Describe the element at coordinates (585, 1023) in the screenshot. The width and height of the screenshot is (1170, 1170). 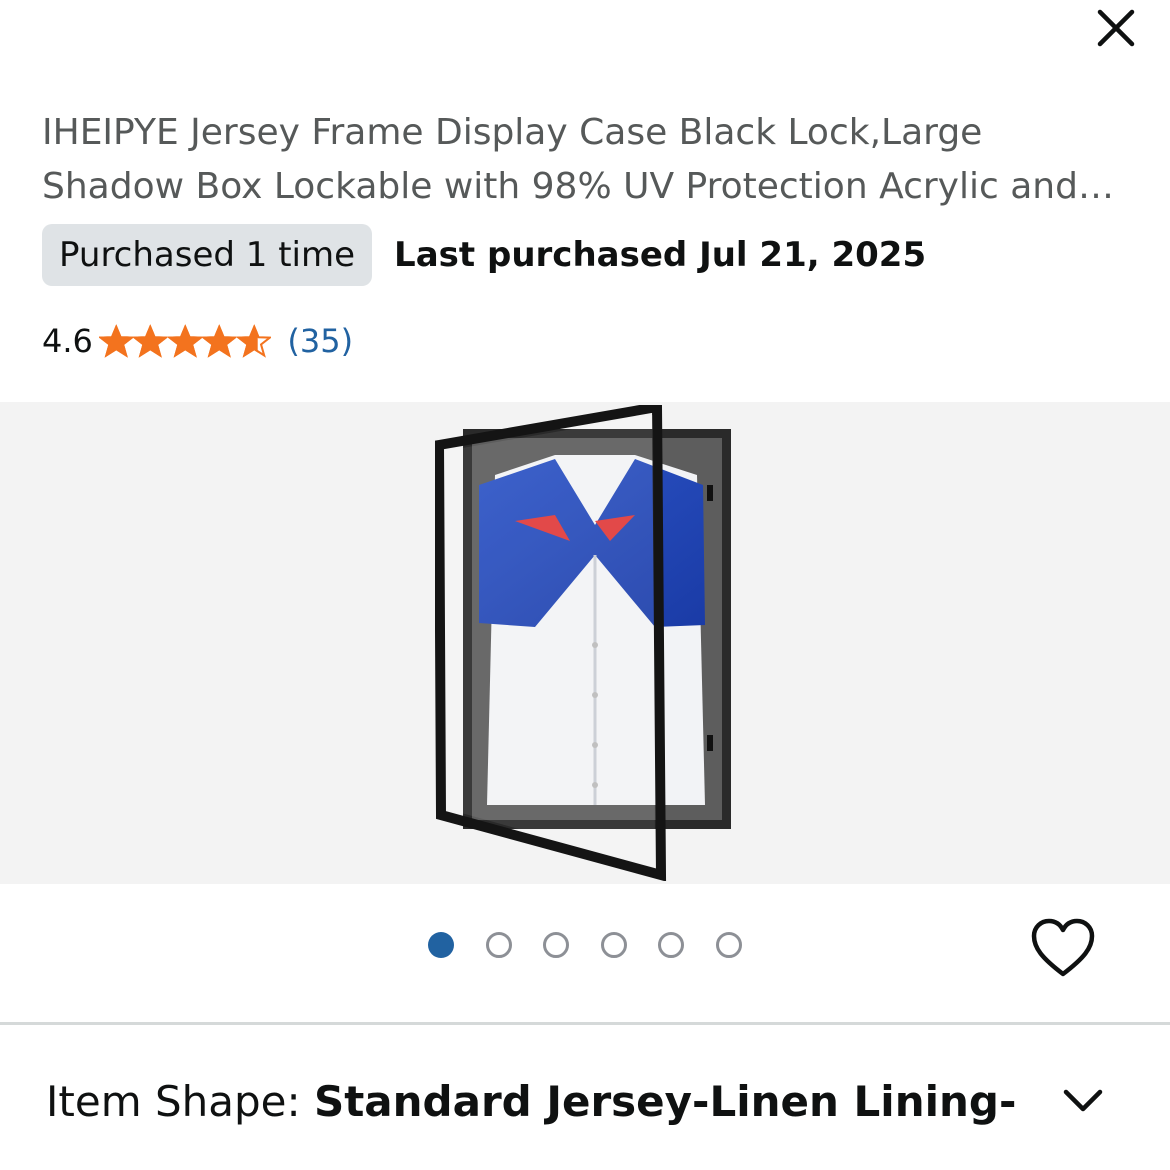
I see `section-divider` at that location.